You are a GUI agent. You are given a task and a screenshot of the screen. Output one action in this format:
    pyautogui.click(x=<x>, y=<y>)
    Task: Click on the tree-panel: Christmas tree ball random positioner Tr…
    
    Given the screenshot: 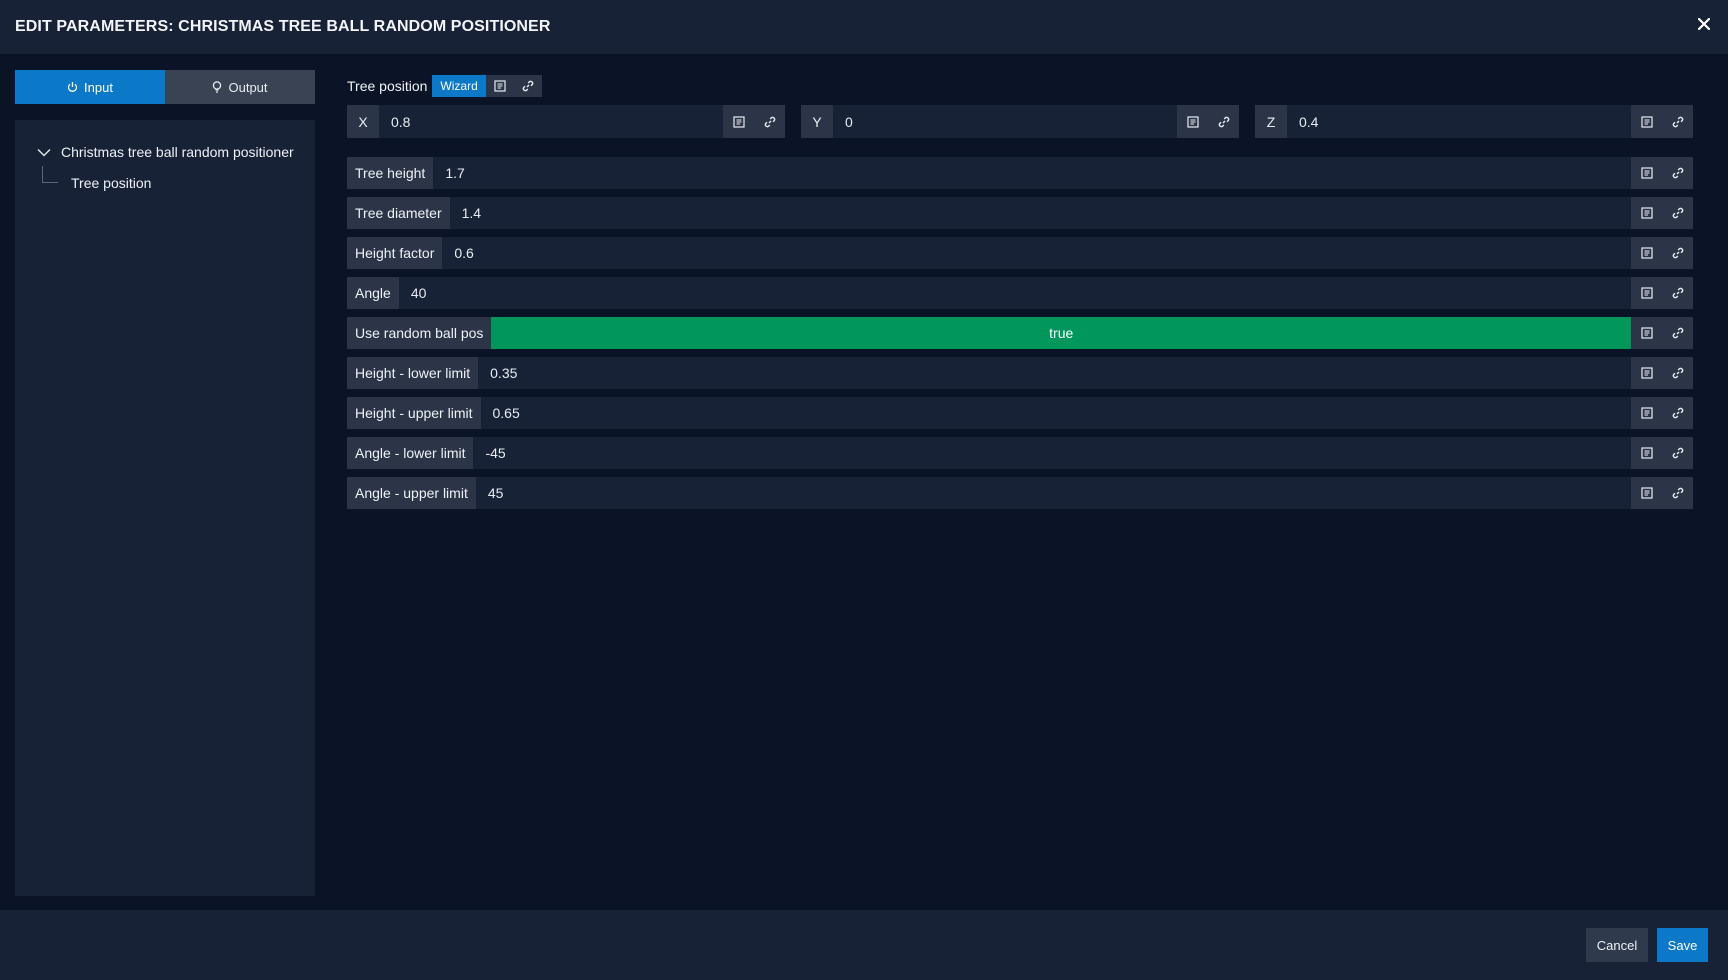 What is the action you would take?
    pyautogui.click(x=165, y=508)
    